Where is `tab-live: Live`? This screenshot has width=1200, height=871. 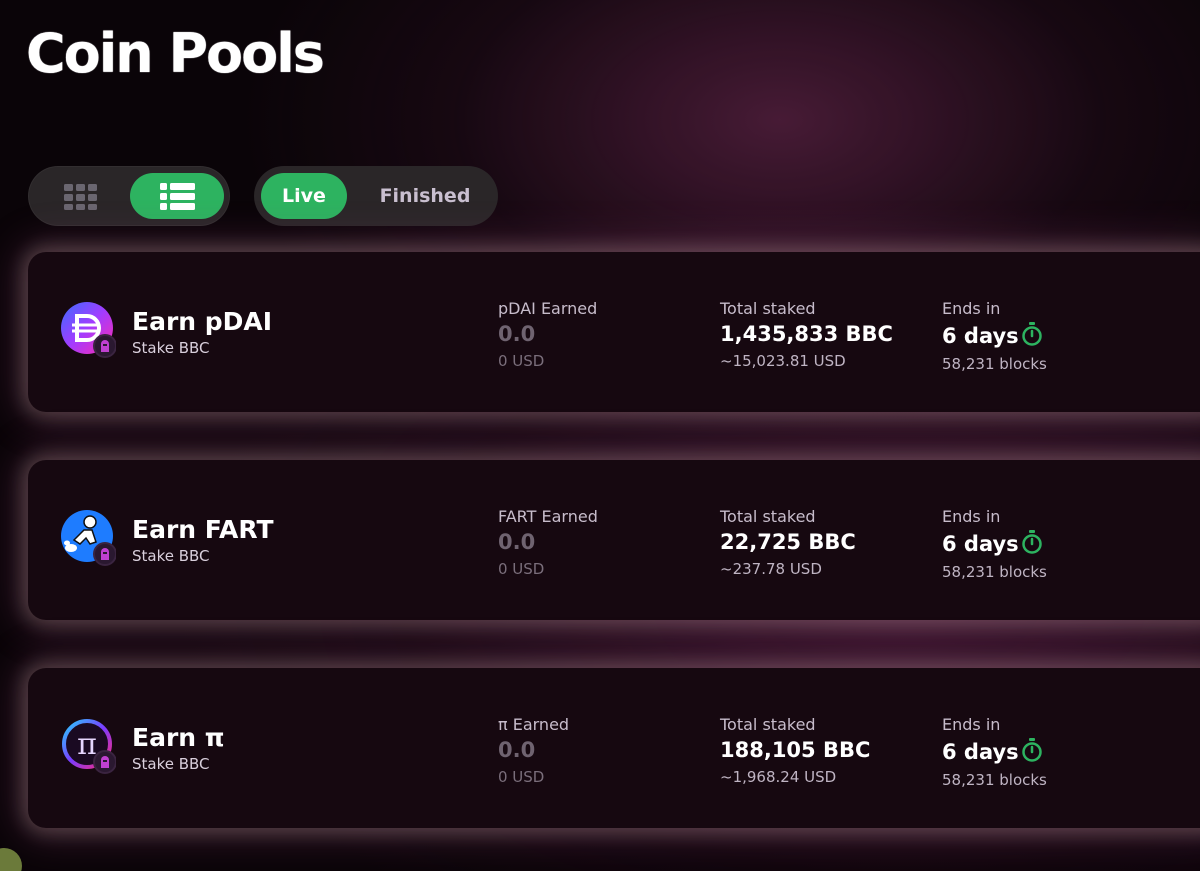
tab-live: Live is located at coordinates (304, 196).